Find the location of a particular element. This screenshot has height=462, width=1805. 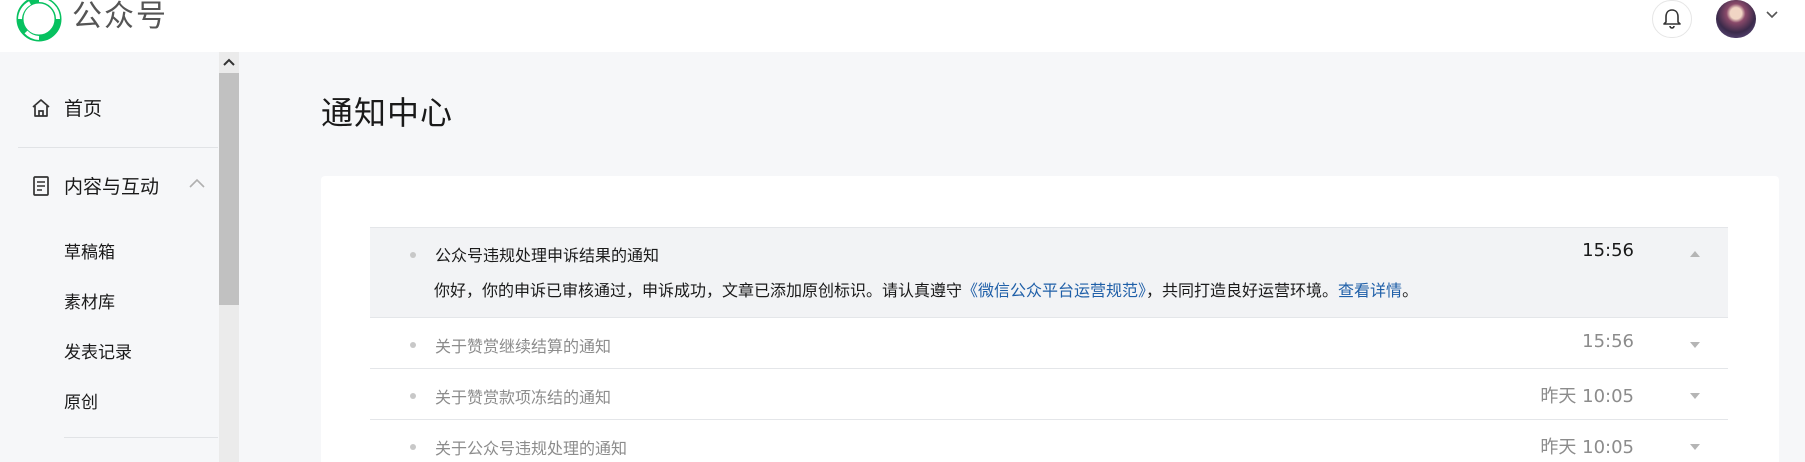

collapse-arrow-icon is located at coordinates (1695, 254).